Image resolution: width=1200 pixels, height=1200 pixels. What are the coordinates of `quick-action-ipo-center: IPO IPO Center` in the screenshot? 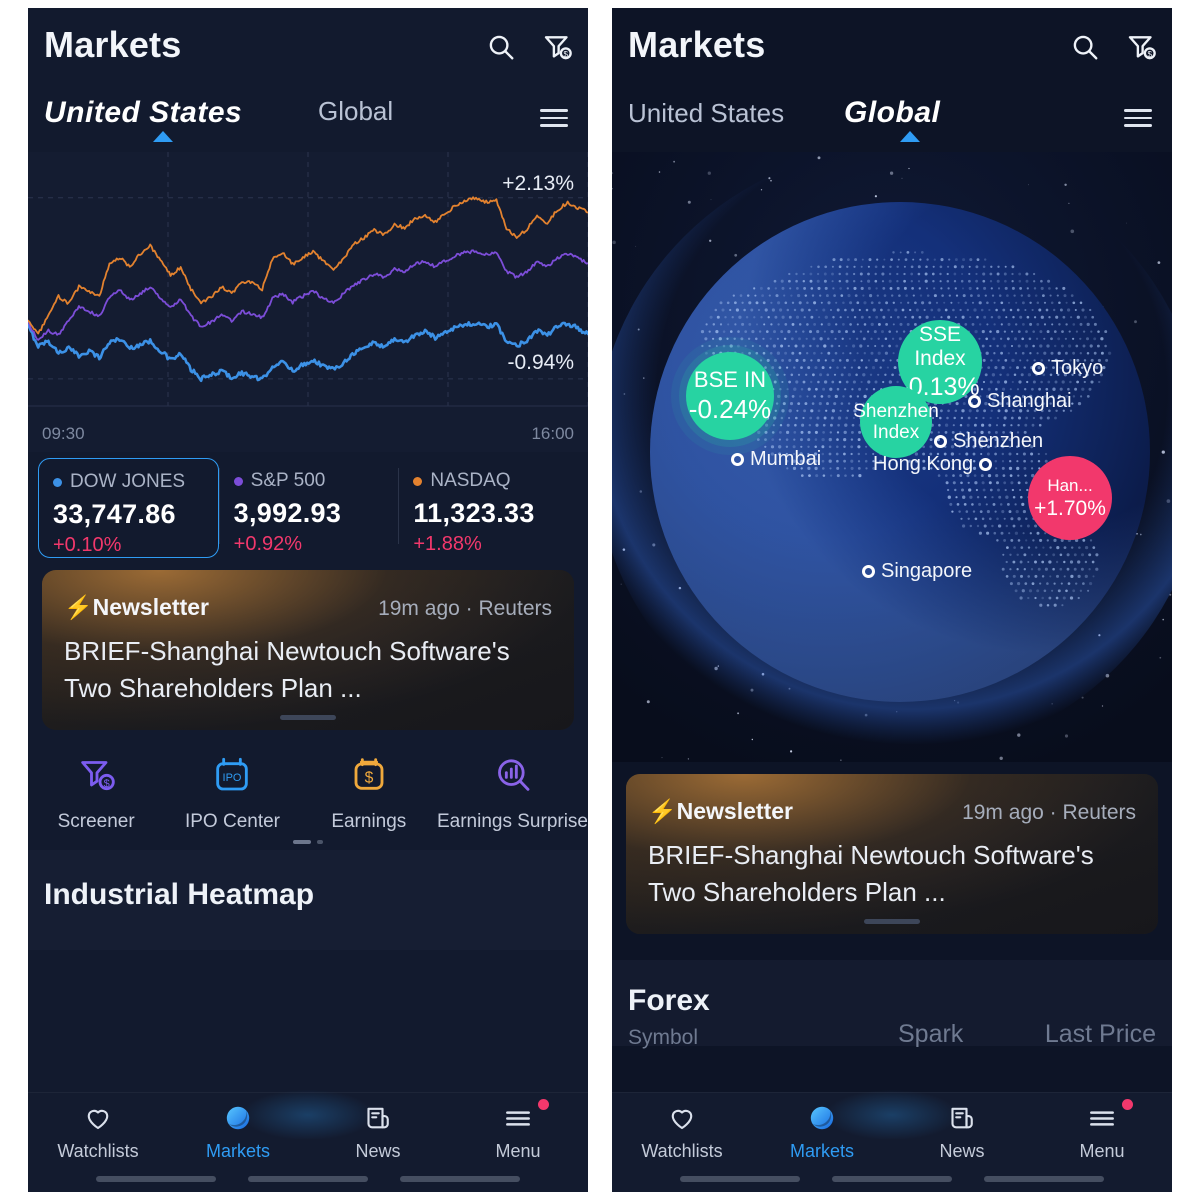 It's located at (232, 801).